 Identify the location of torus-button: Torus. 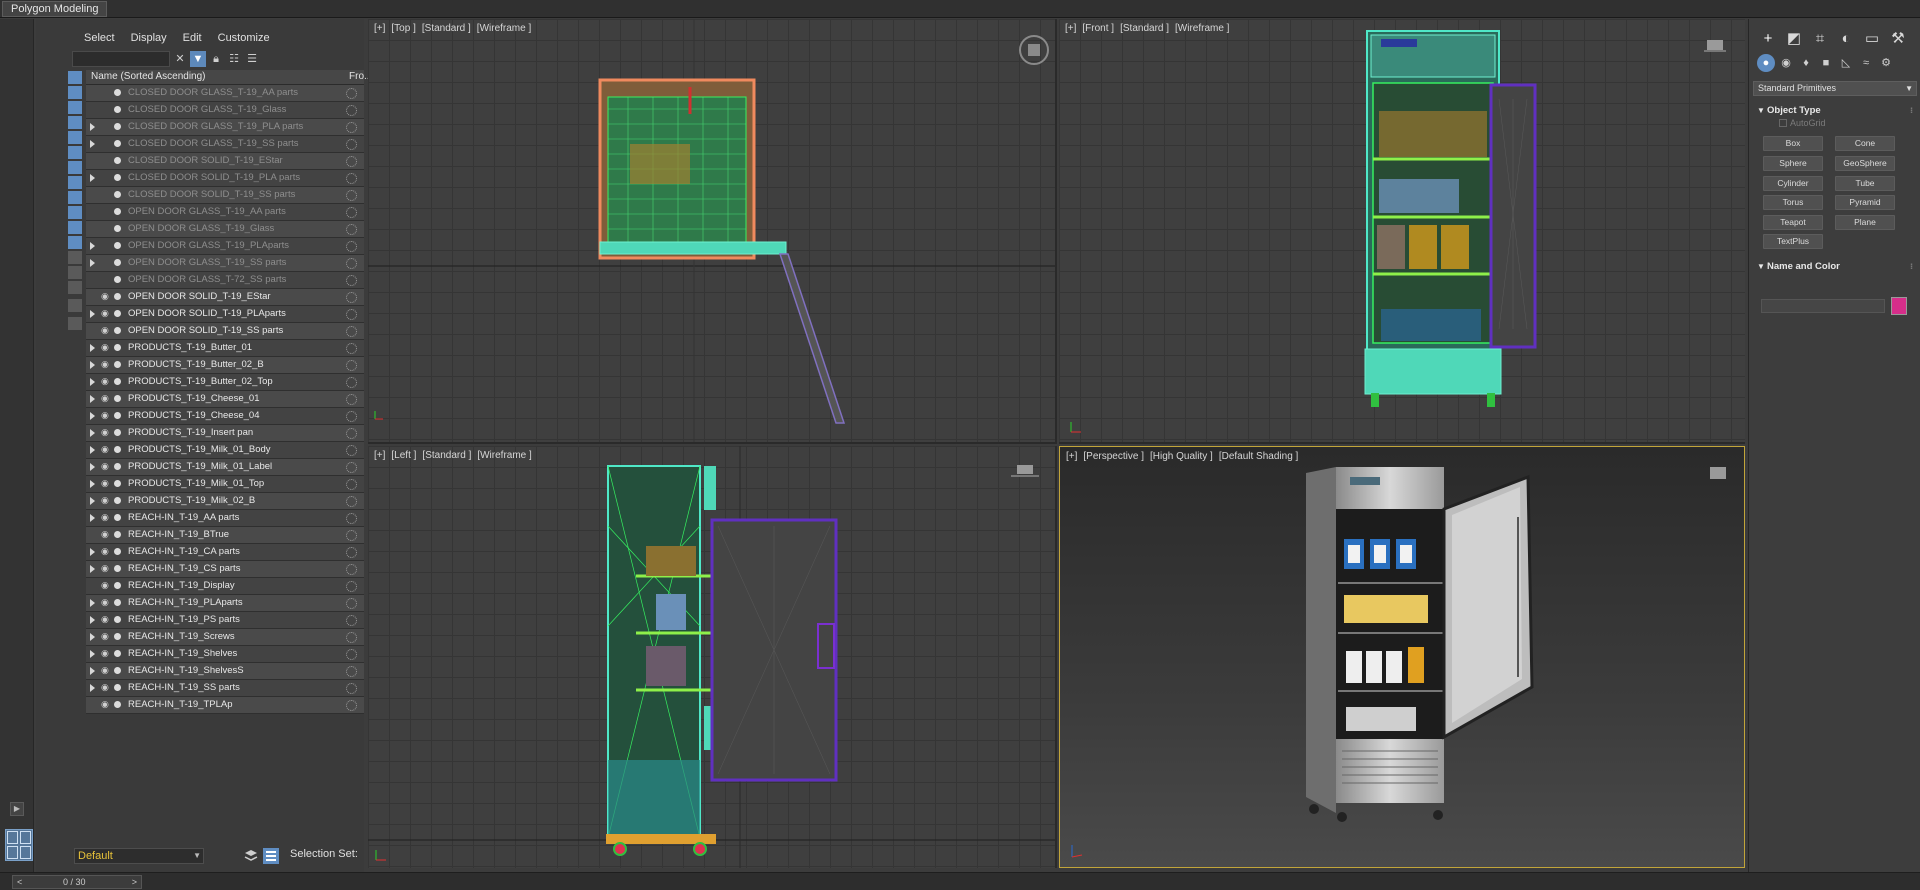
(1793, 202).